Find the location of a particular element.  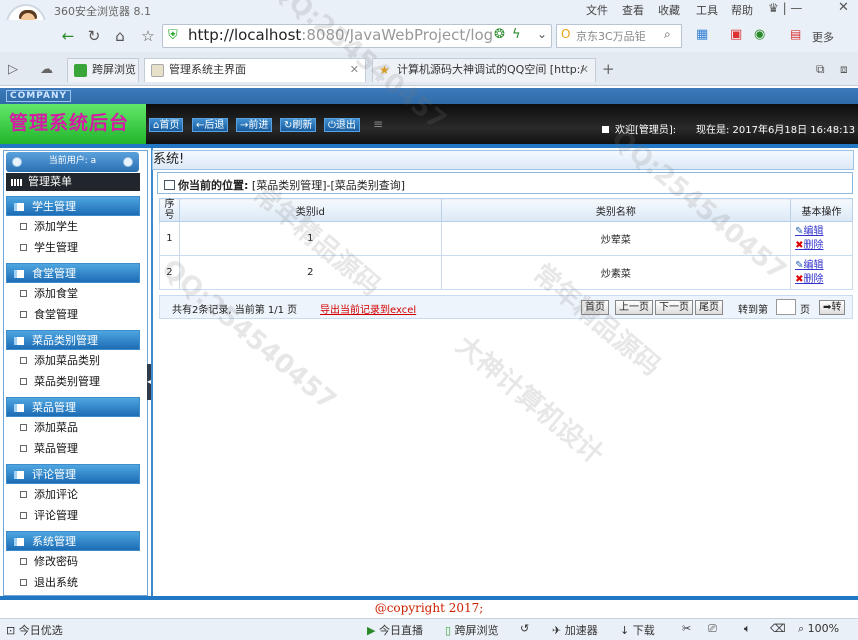

menu-group-5: 系统管理 is located at coordinates (73, 541).